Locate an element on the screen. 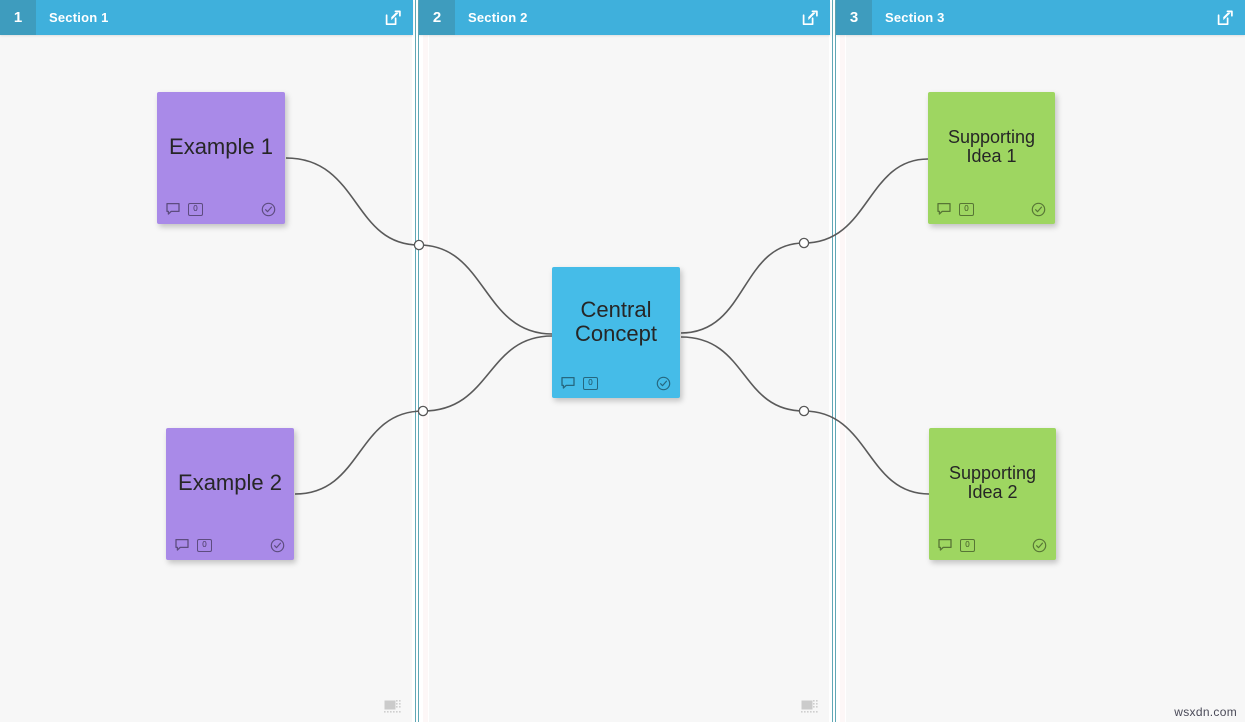 This screenshot has width=1245, height=722. section-title-3: Section 3 is located at coordinates (915, 17).